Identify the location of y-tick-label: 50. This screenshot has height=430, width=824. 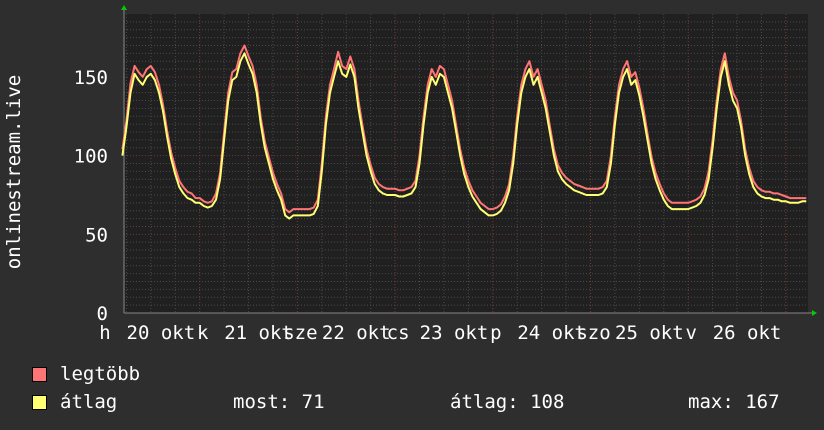
(96, 235).